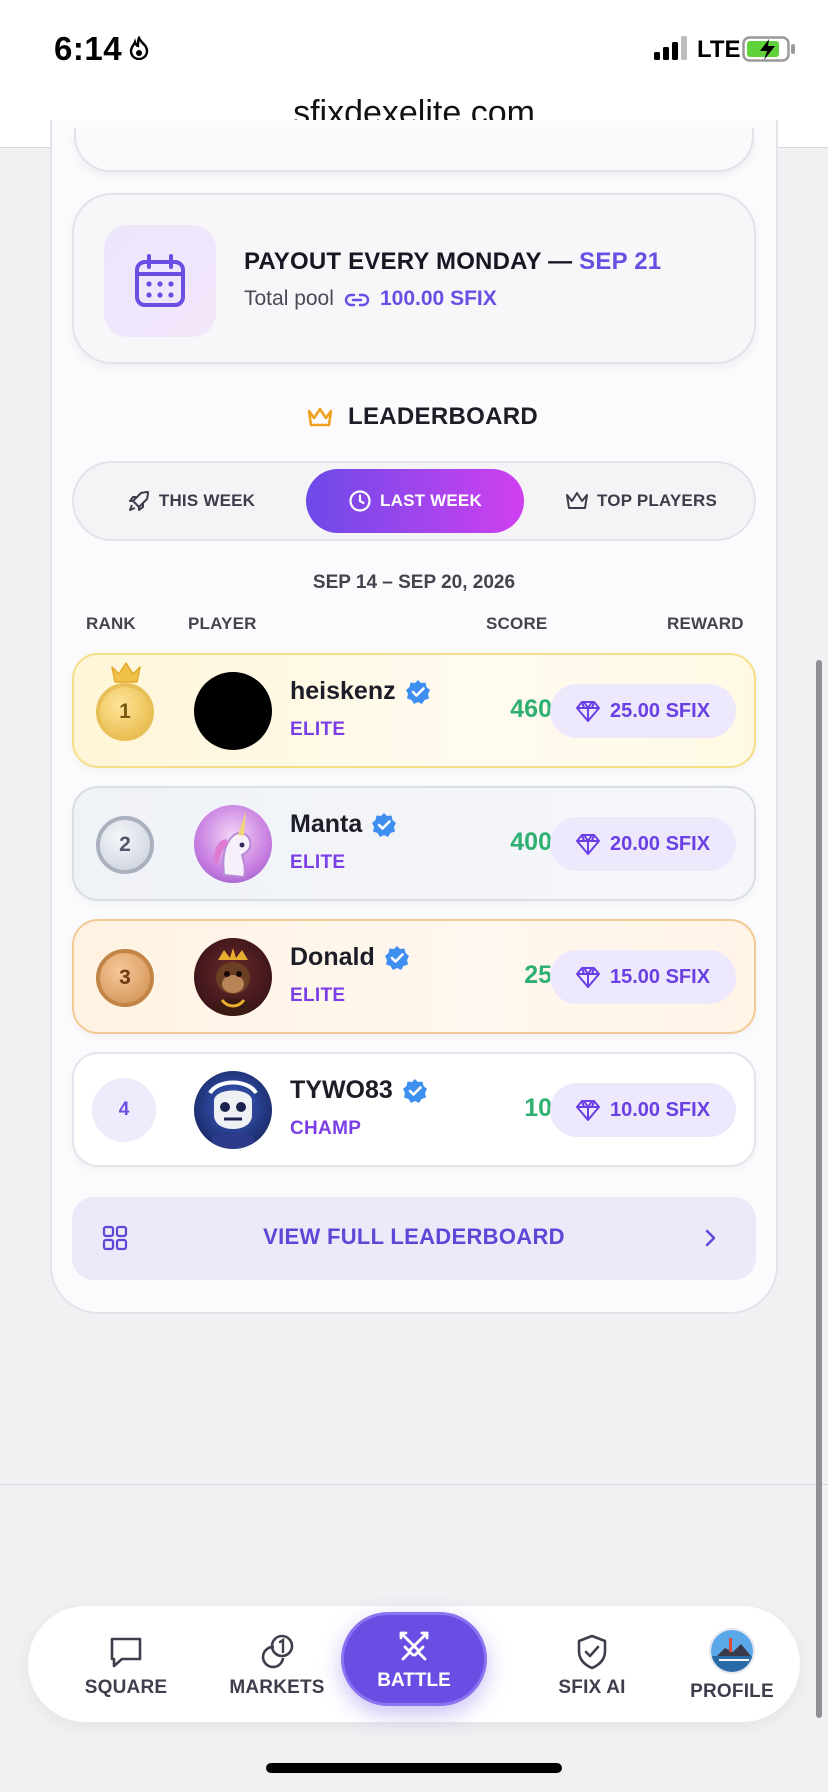  I want to click on payout-title: PAYOUT EVERY MONDAY — SEP 21, so click(452, 262).